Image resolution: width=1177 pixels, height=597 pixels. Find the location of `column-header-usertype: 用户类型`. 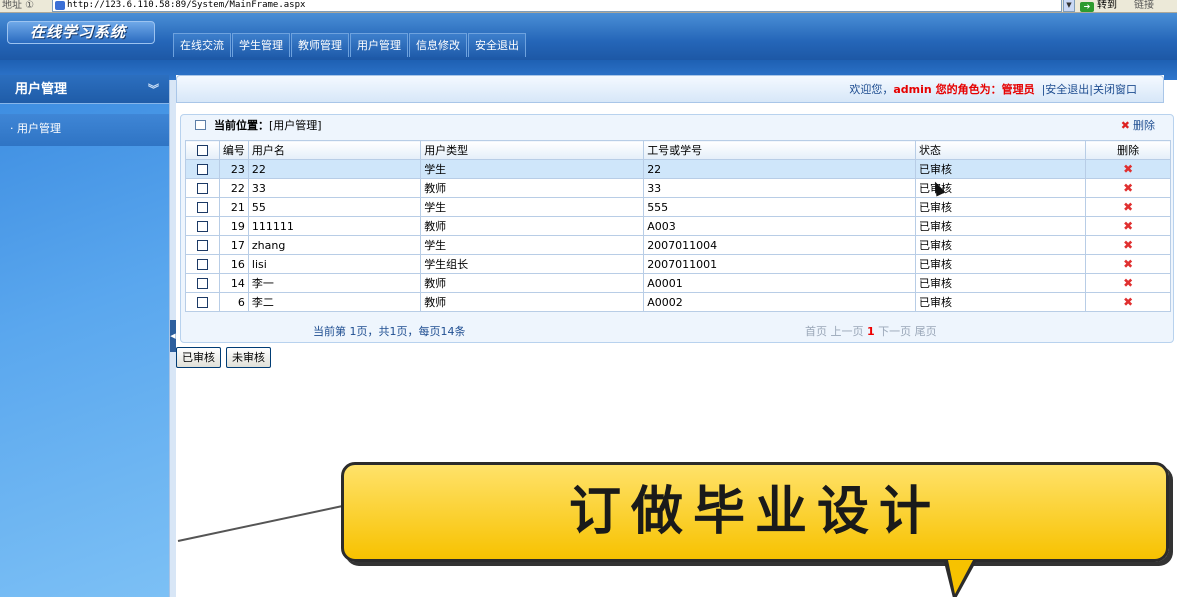

column-header-usertype: 用户类型 is located at coordinates (532, 150).